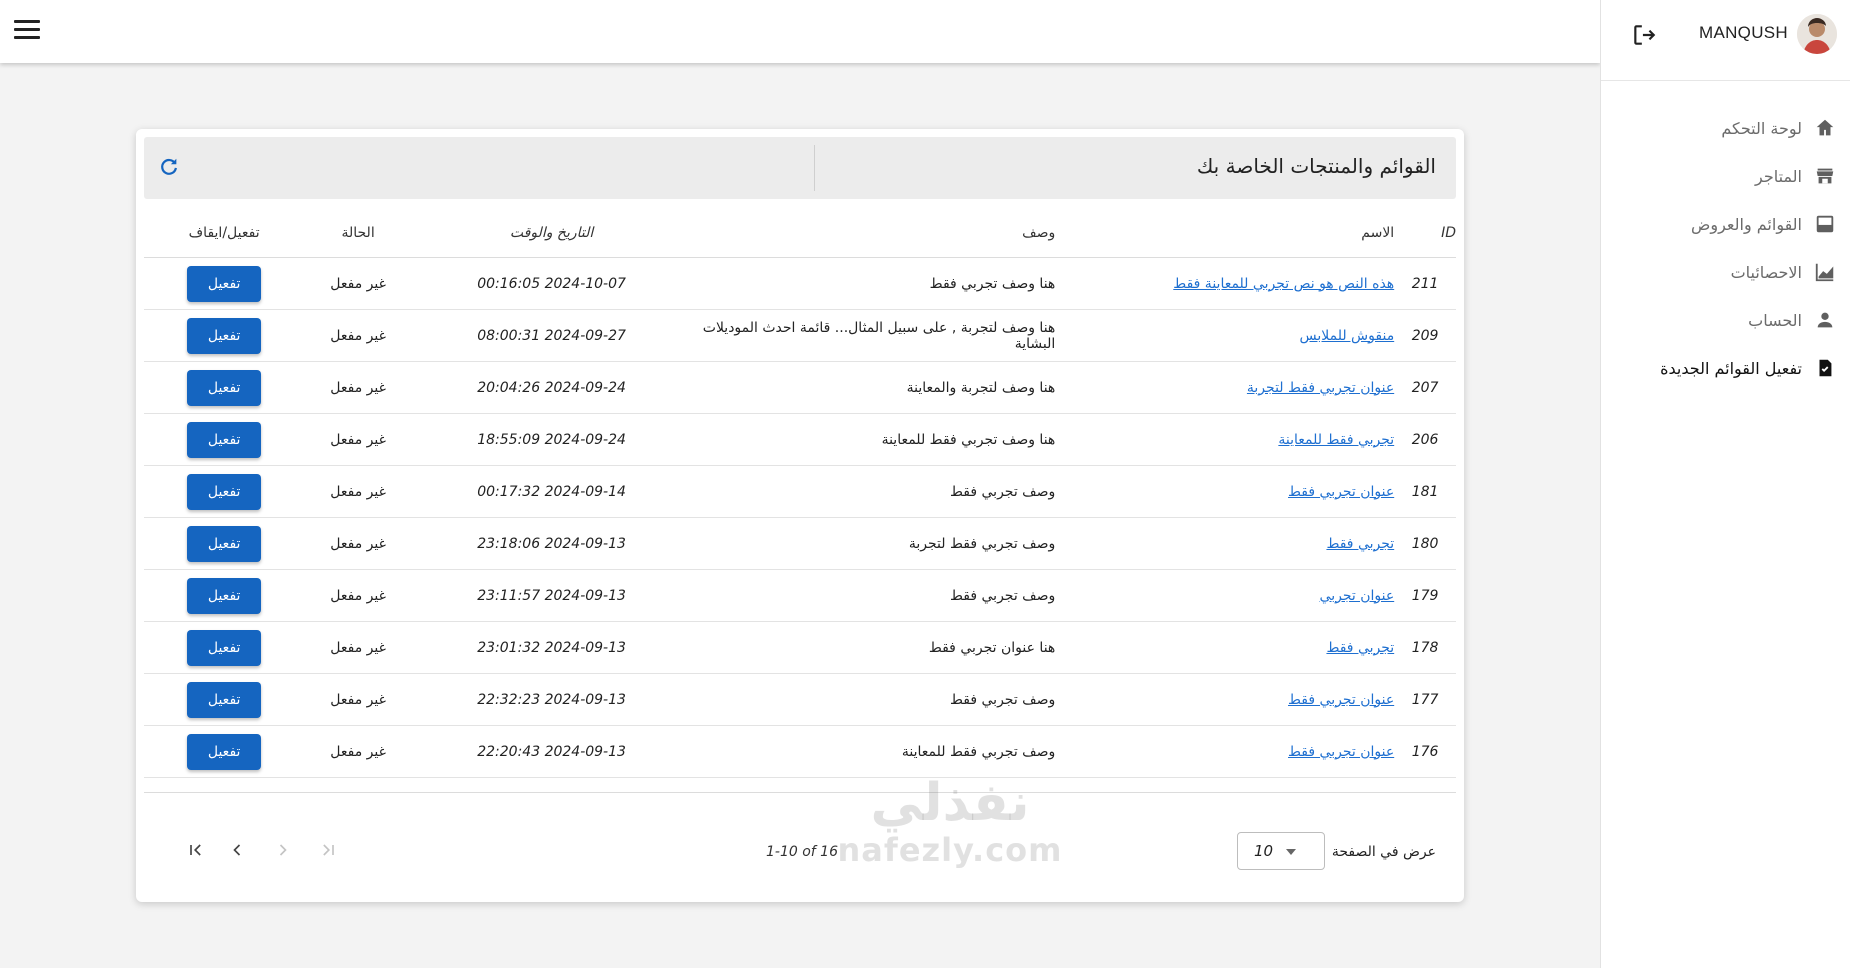  What do you see at coordinates (873, 647) in the screenshot?
I see `row-description: هنا عنوان تجربي فقط` at bounding box center [873, 647].